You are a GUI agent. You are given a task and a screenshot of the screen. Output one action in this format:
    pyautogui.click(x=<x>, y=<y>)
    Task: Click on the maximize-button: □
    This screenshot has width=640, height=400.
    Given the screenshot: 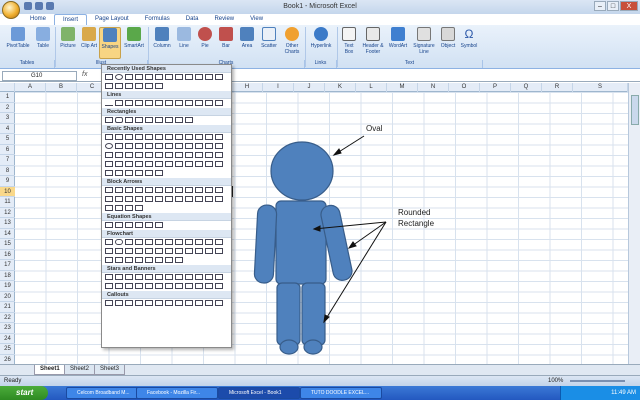 What is the action you would take?
    pyautogui.click(x=613, y=6)
    